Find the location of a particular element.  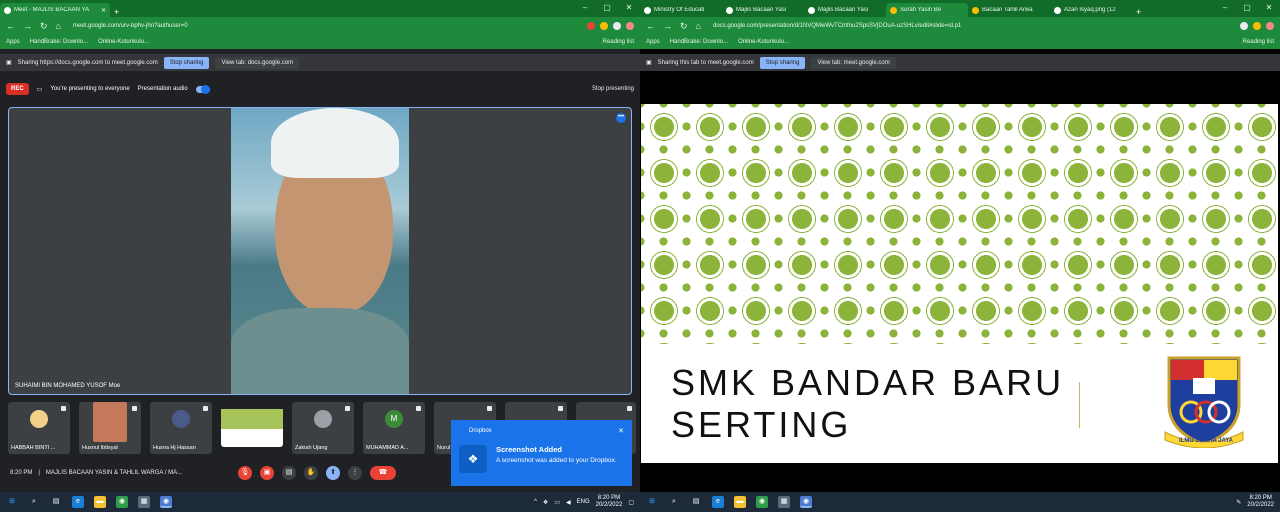

participant-tile: Zakiah Ujang is located at coordinates (323, 428).